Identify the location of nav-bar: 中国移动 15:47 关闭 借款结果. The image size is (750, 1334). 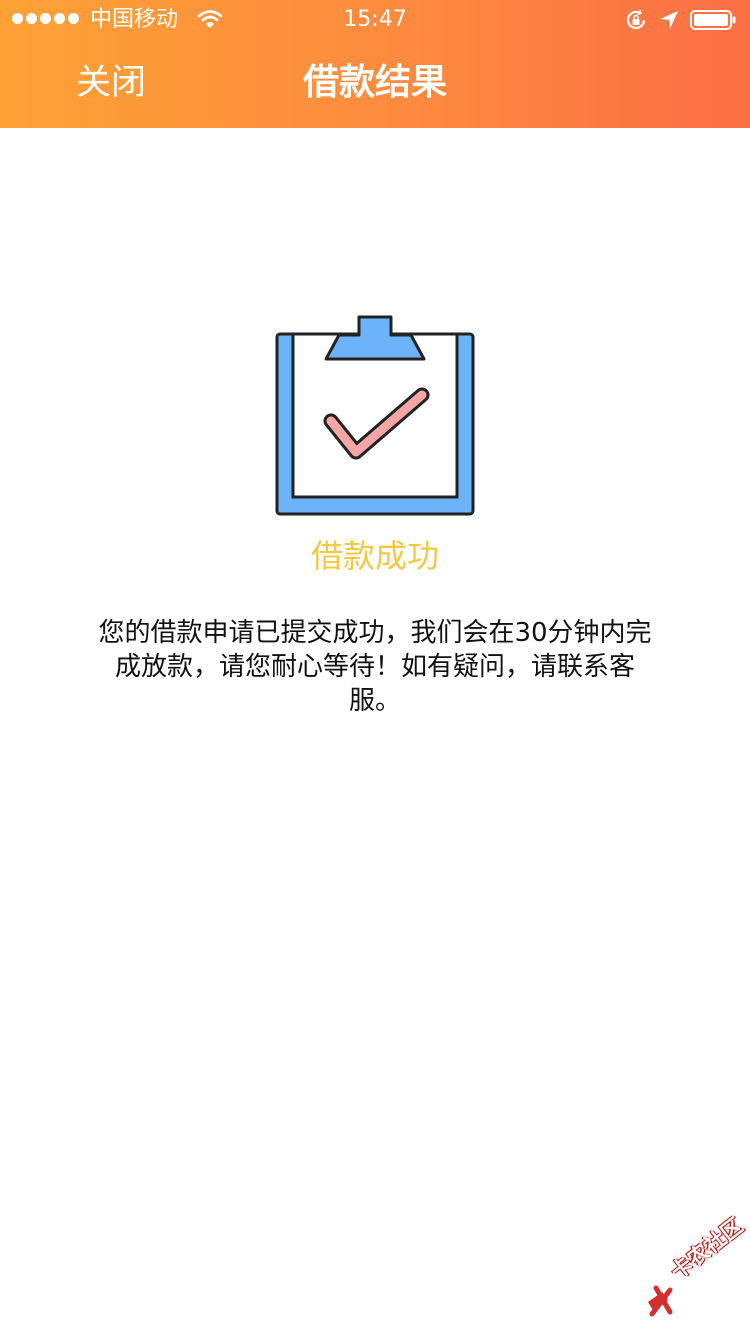
(375, 64).